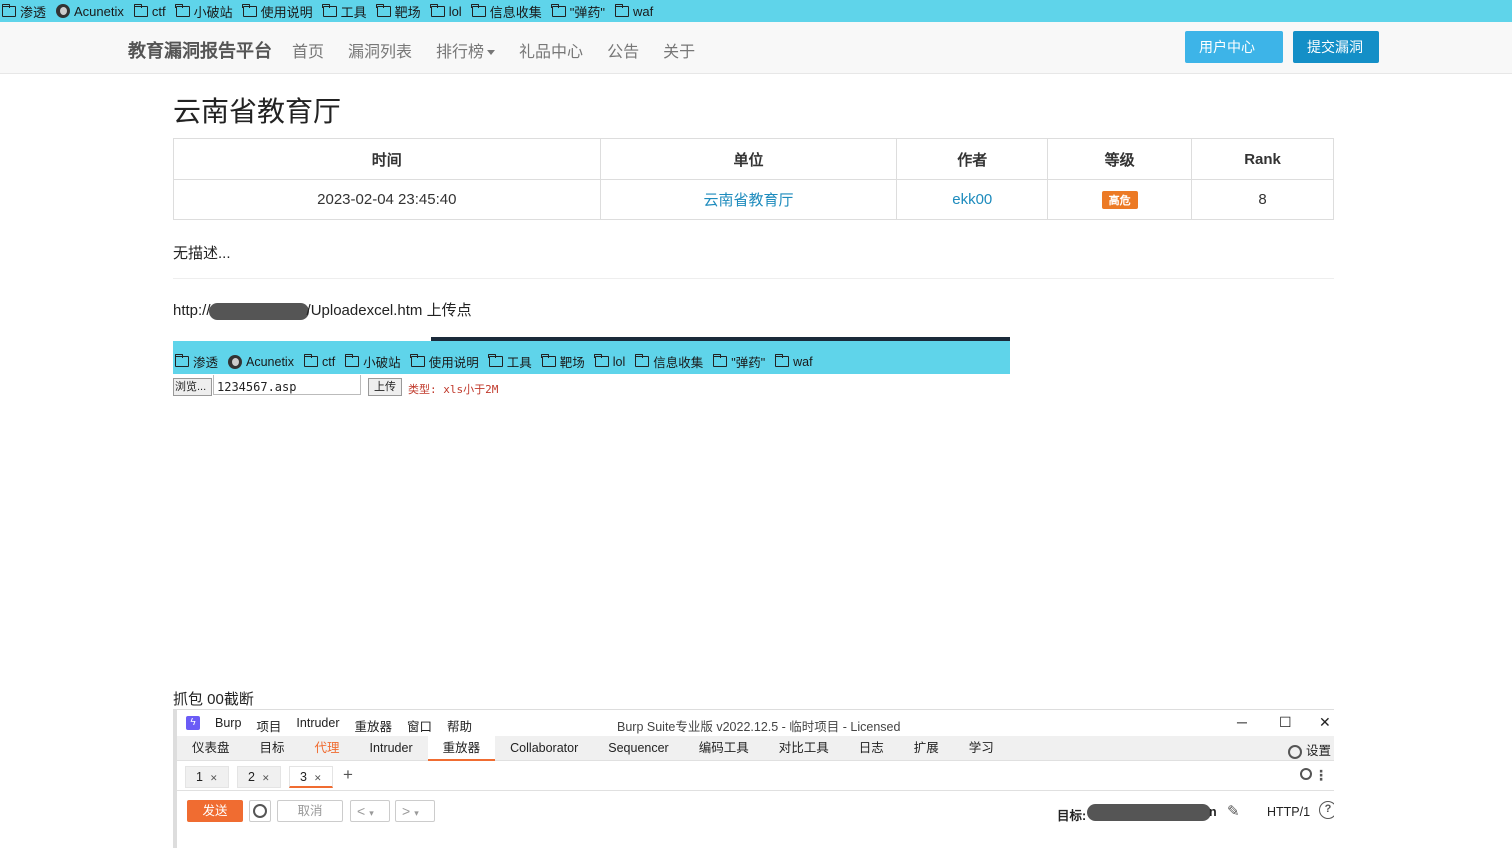 The width and height of the screenshot is (1512, 848). Describe the element at coordinates (1262, 159) in the screenshot. I see `col-rank: Rank` at that location.